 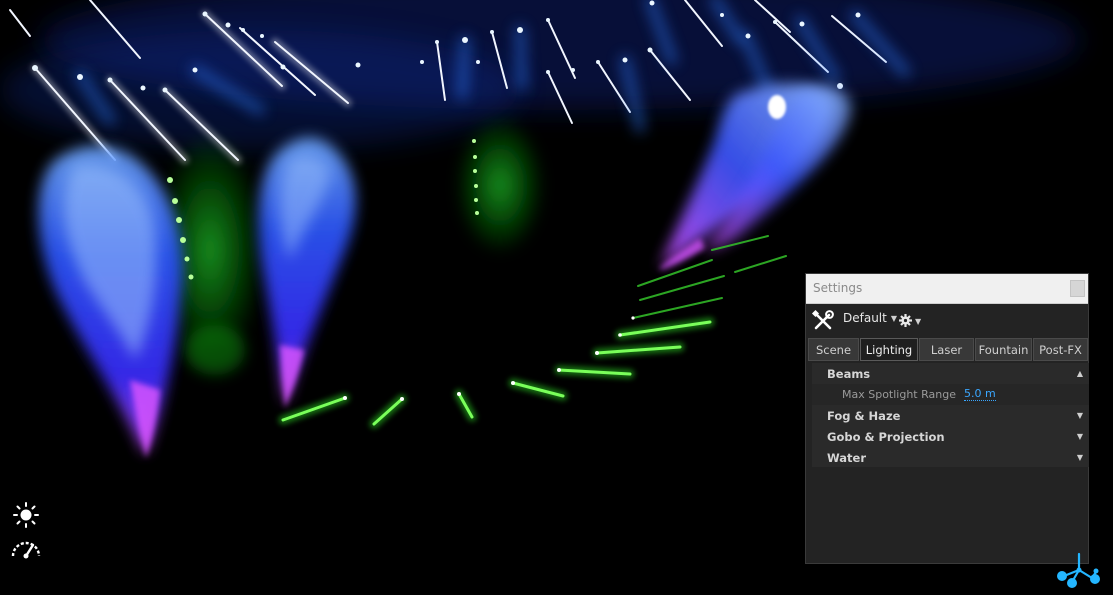 What do you see at coordinates (849, 373) in the screenshot?
I see `section-label: Beams` at bounding box center [849, 373].